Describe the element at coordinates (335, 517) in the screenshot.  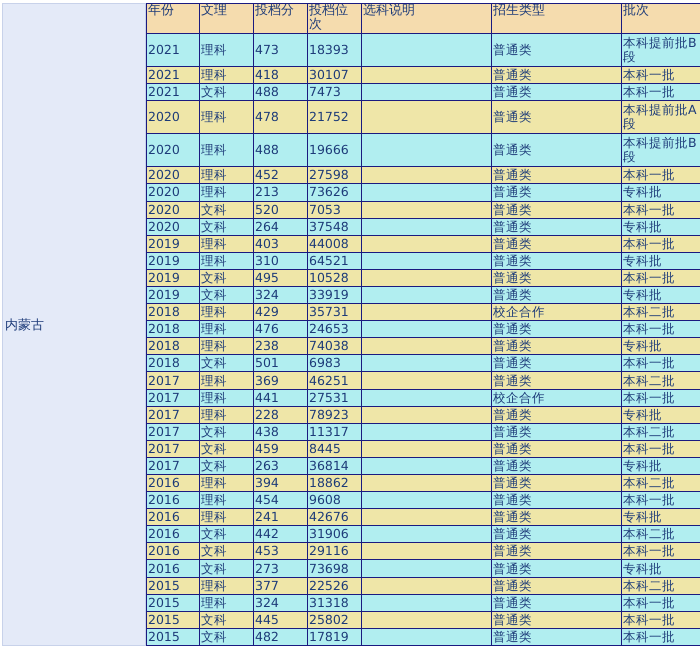
I see `rank-cell: 42676` at that location.